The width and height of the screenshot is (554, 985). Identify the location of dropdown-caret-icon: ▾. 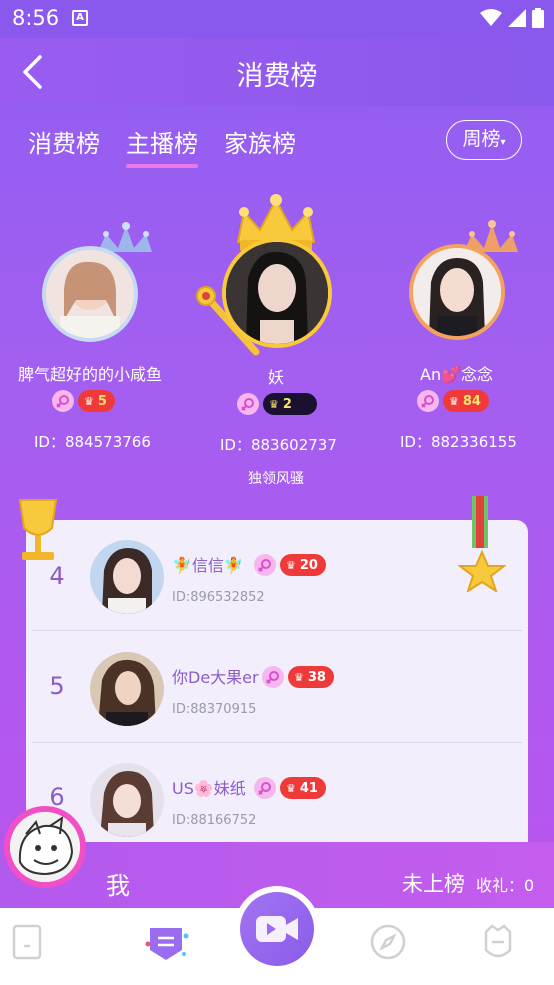
(503, 142).